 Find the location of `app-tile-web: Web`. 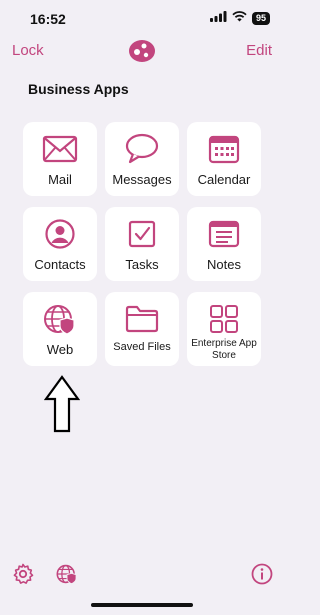

app-tile-web: Web is located at coordinates (60, 329).